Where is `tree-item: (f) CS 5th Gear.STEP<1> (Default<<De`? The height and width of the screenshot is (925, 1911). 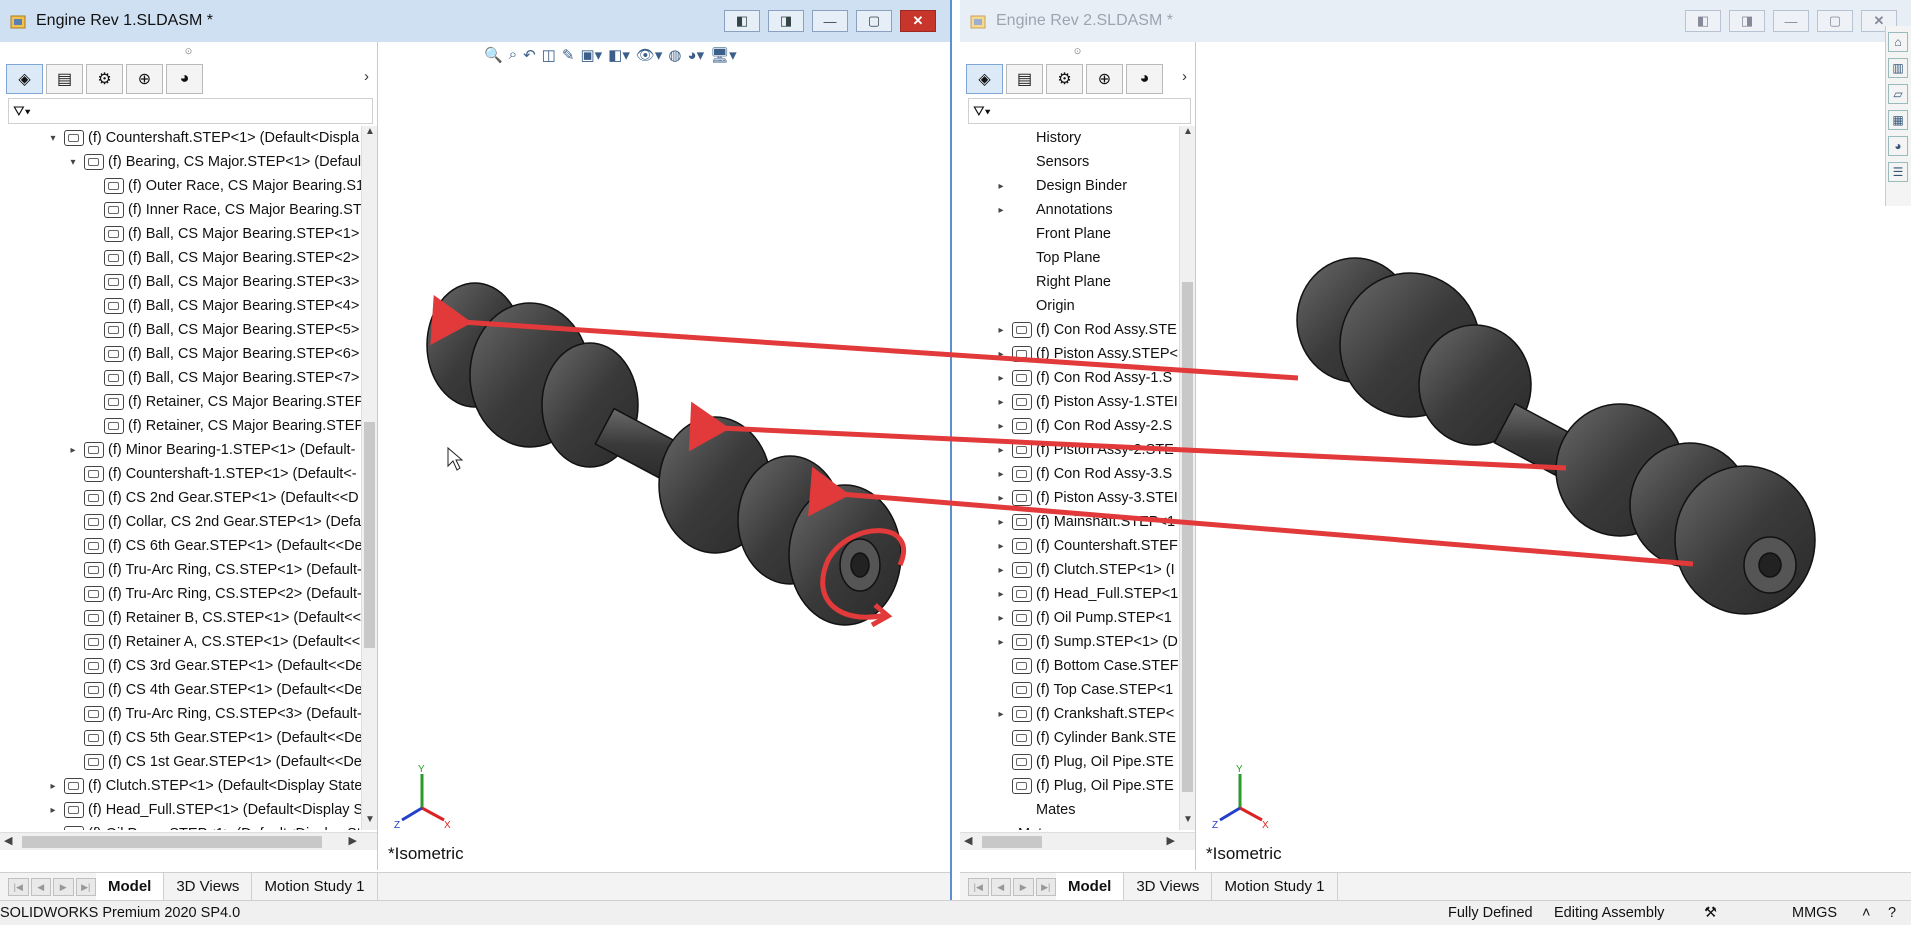
tree-item: (f) CS 5th Gear.STEP<1> (Default<<De is located at coordinates (213, 738).